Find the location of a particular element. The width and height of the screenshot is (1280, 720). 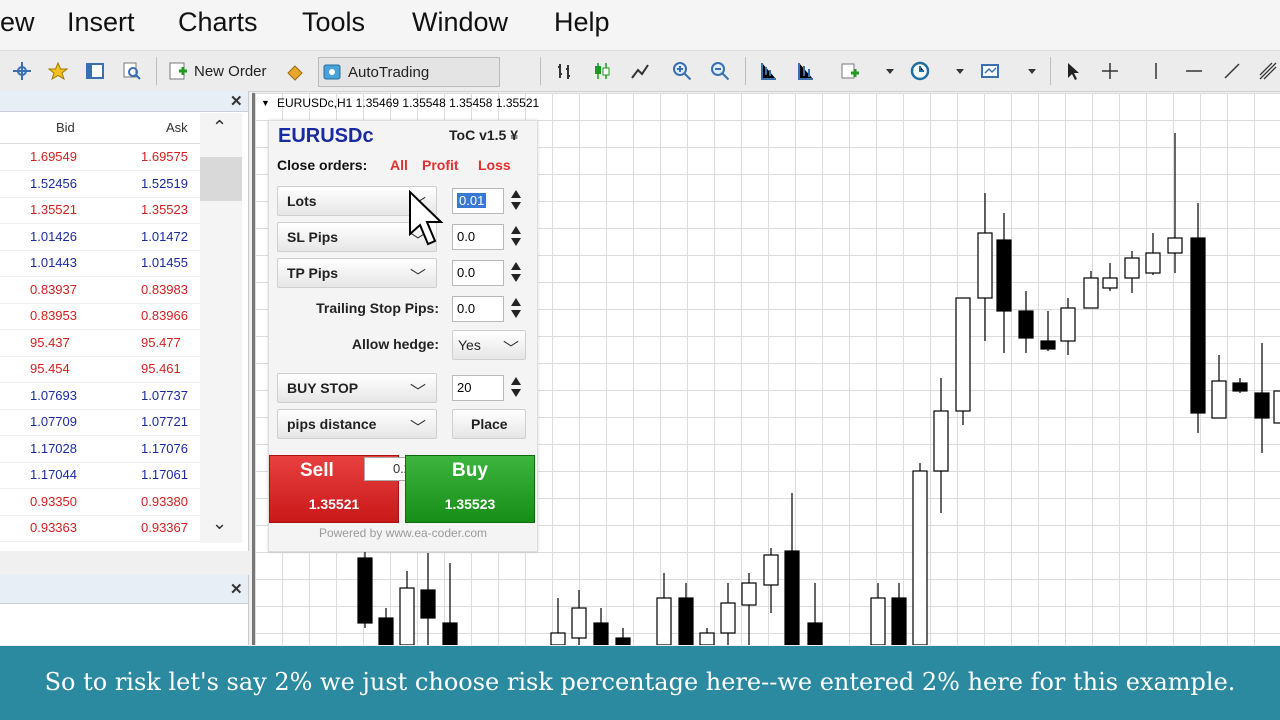

market-watch-row: 1.52456 1.52519 is located at coordinates (100, 184).